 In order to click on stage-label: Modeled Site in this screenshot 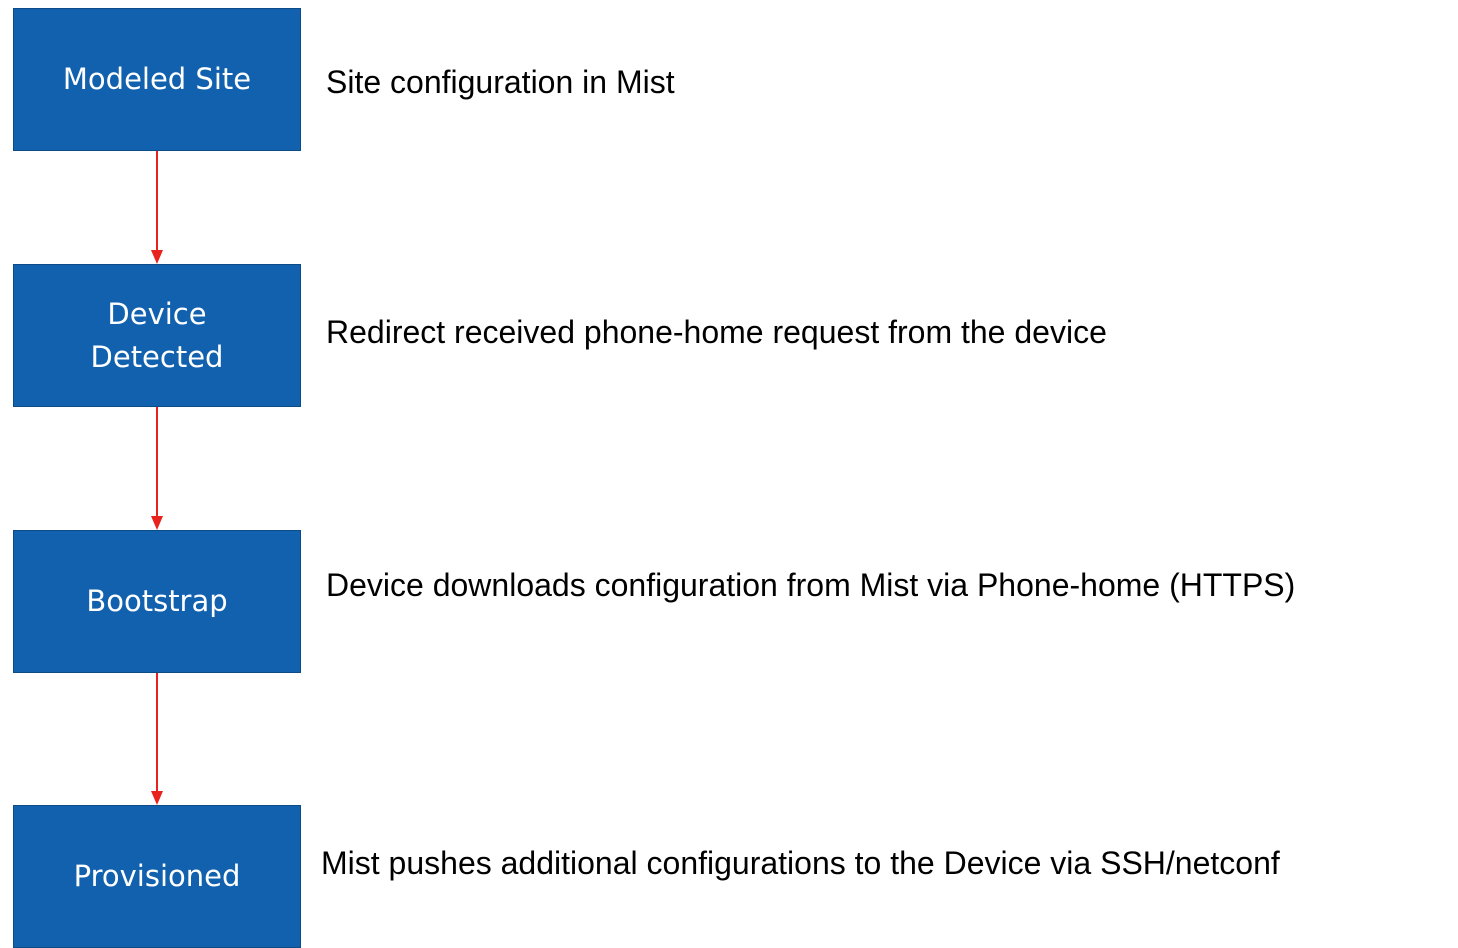, I will do `click(157, 79)`.